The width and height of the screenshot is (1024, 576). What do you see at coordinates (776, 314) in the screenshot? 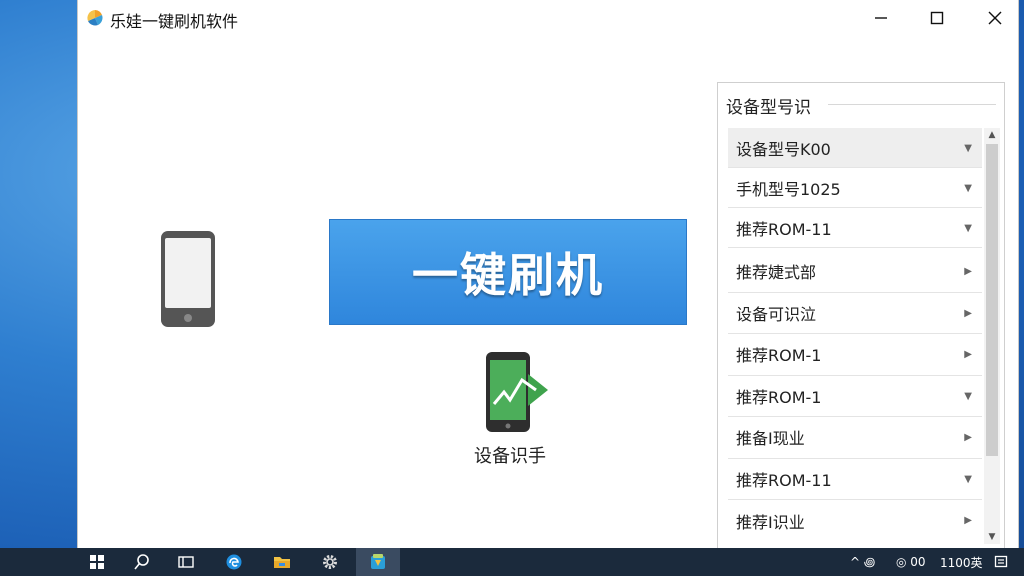
I see `list-item-label: 设备可识泣` at bounding box center [776, 314].